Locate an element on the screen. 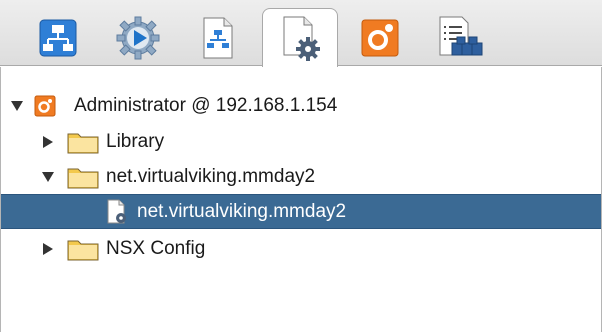  orchestrator-server-icon is located at coordinates (45, 106).